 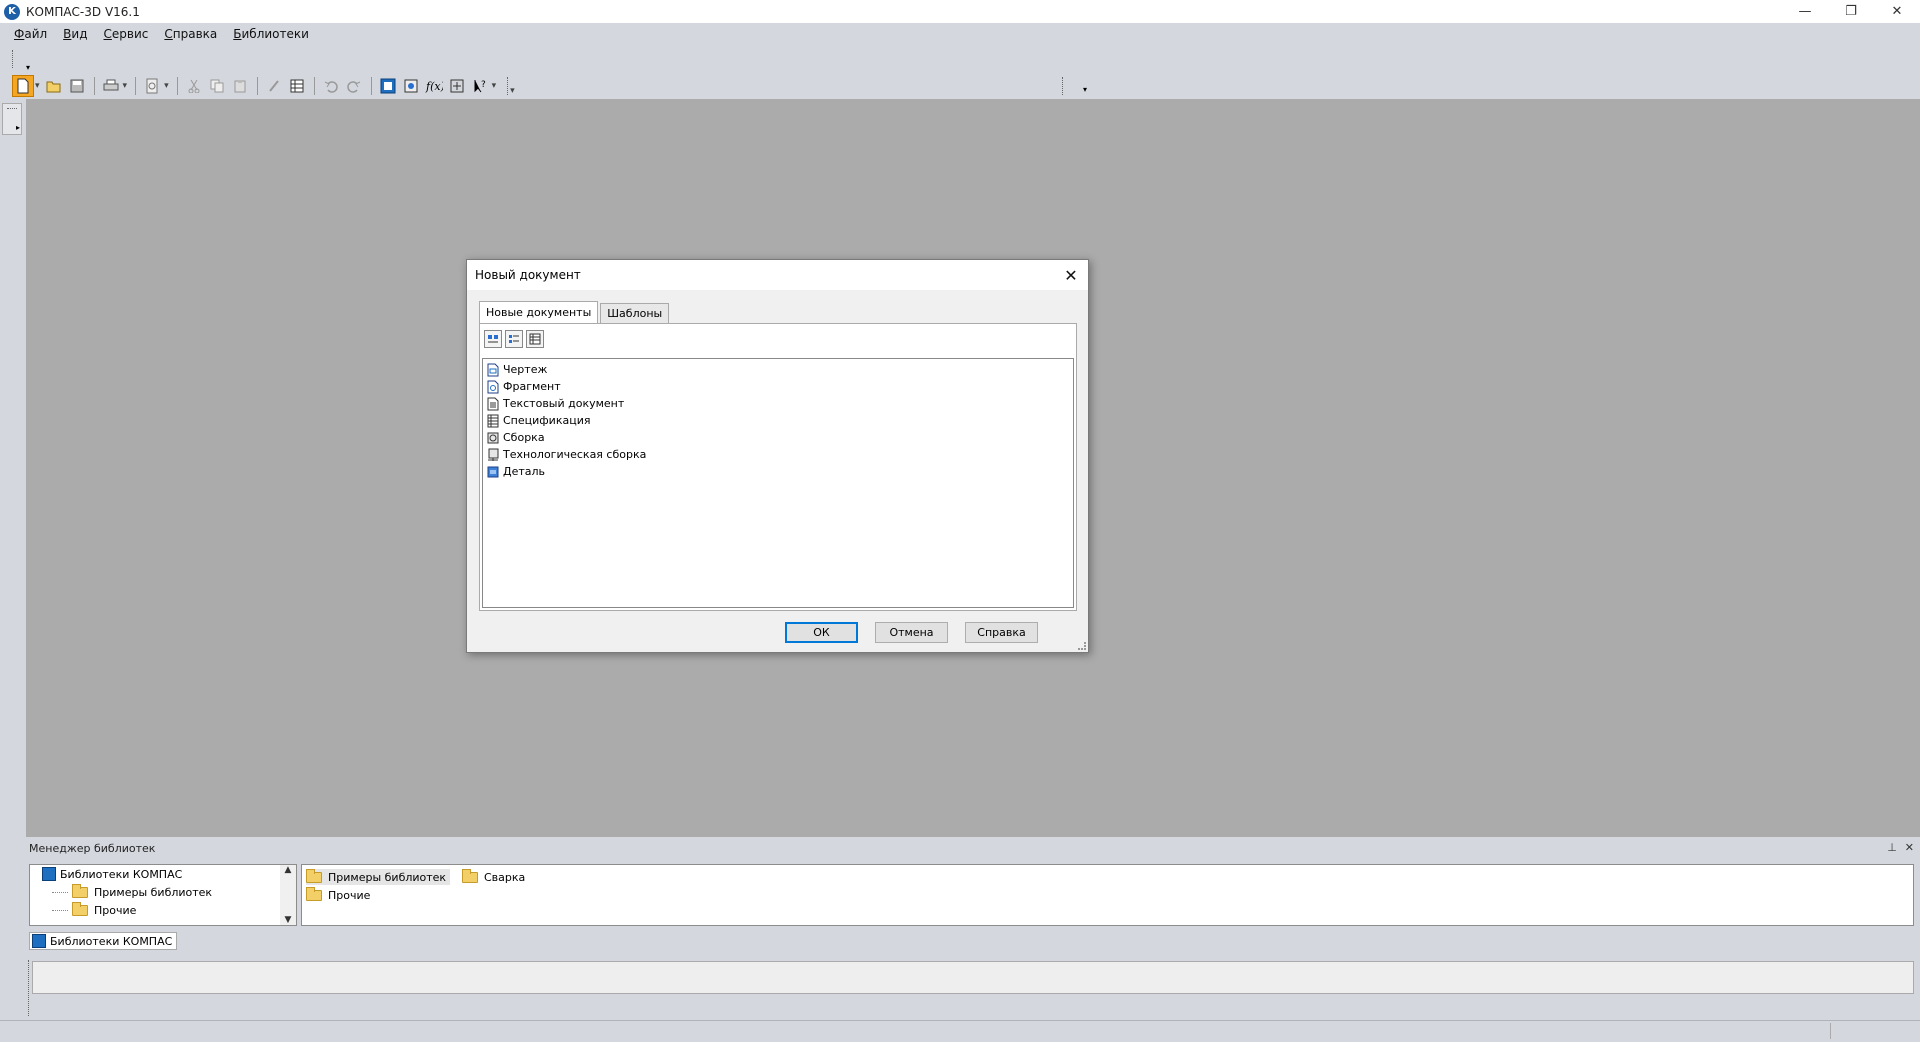 I want to click on preview-button, so click(x=152, y=86).